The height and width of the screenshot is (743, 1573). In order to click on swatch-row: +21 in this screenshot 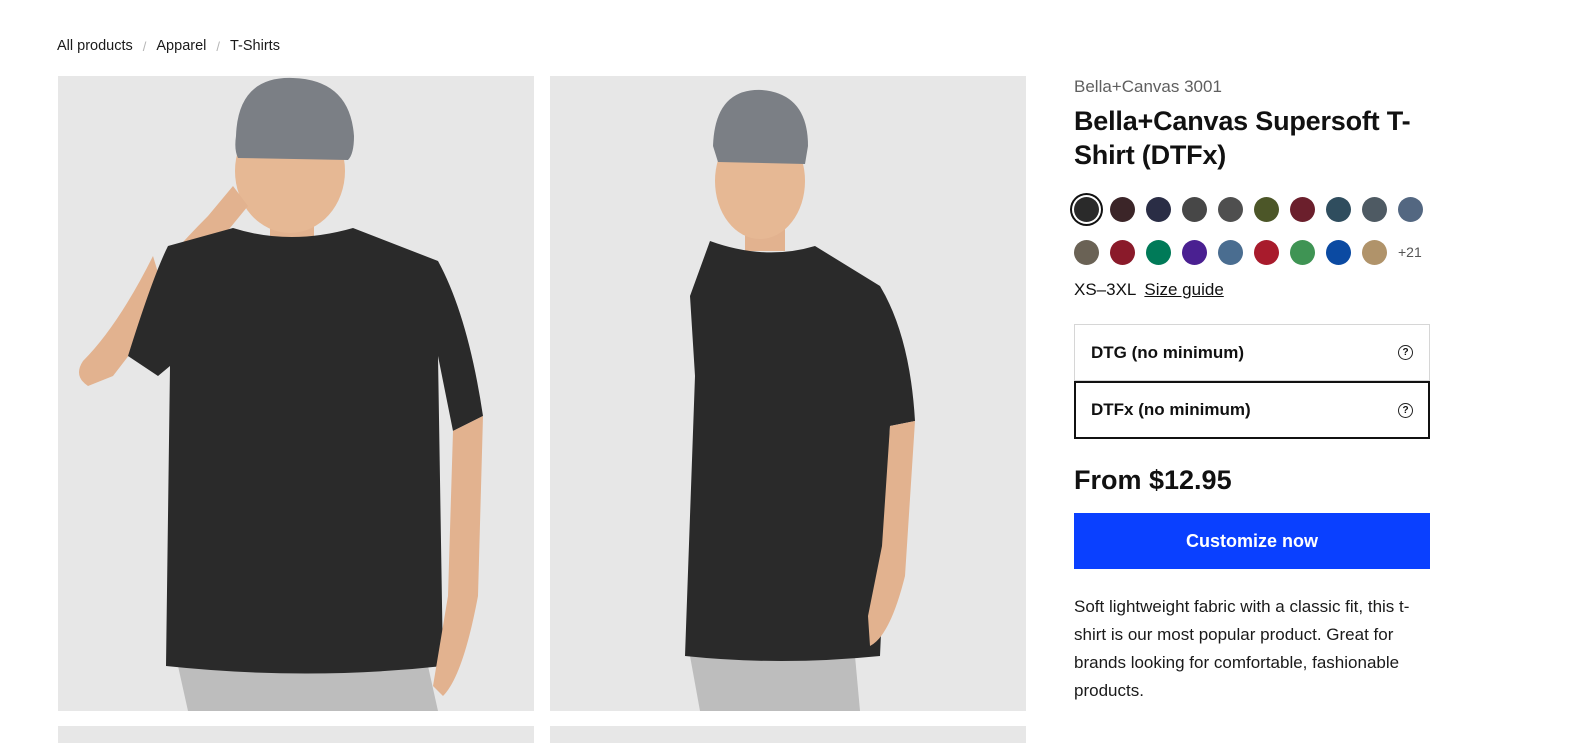, I will do `click(1254, 252)`.